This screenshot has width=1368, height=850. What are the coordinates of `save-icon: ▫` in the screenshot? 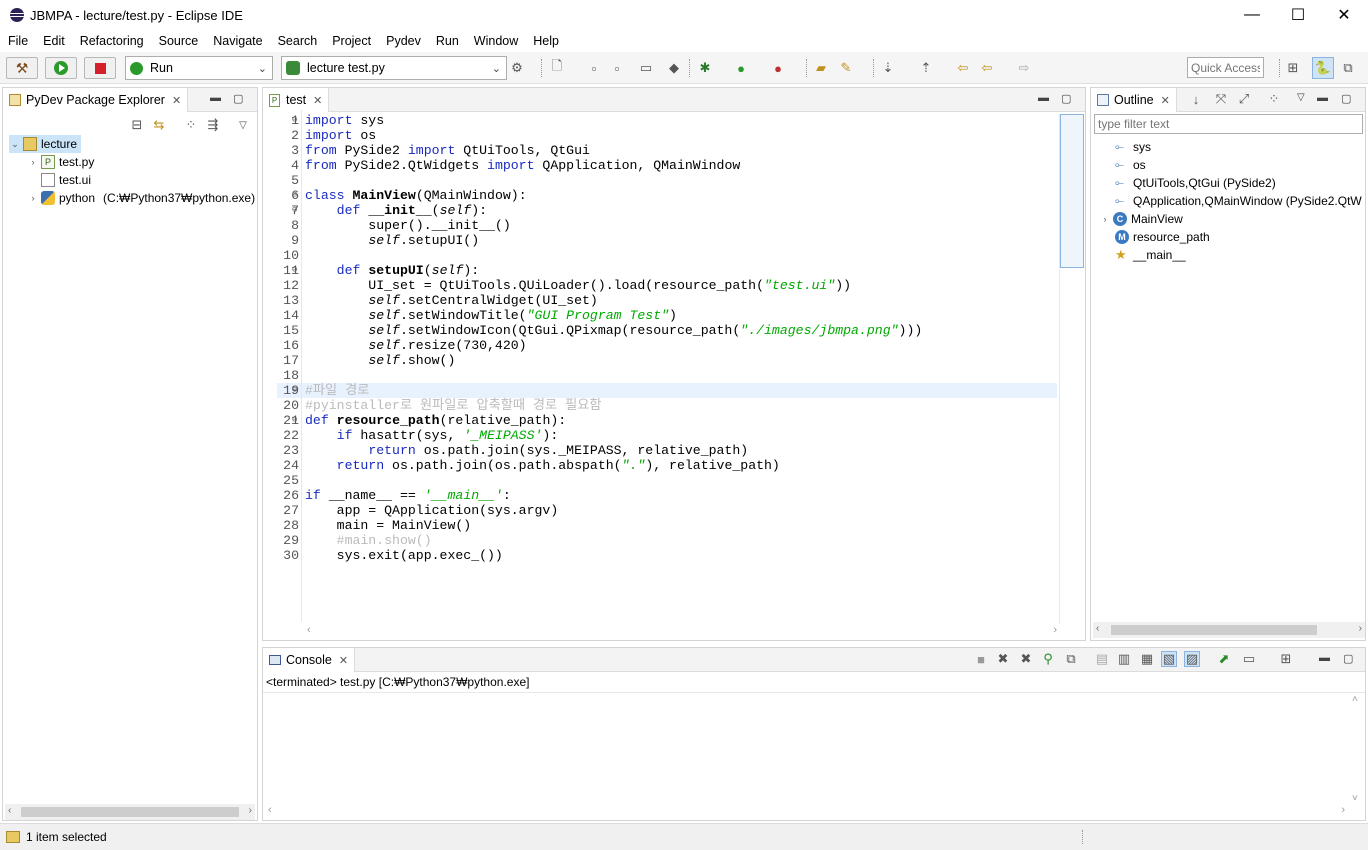 It's located at (594, 68).